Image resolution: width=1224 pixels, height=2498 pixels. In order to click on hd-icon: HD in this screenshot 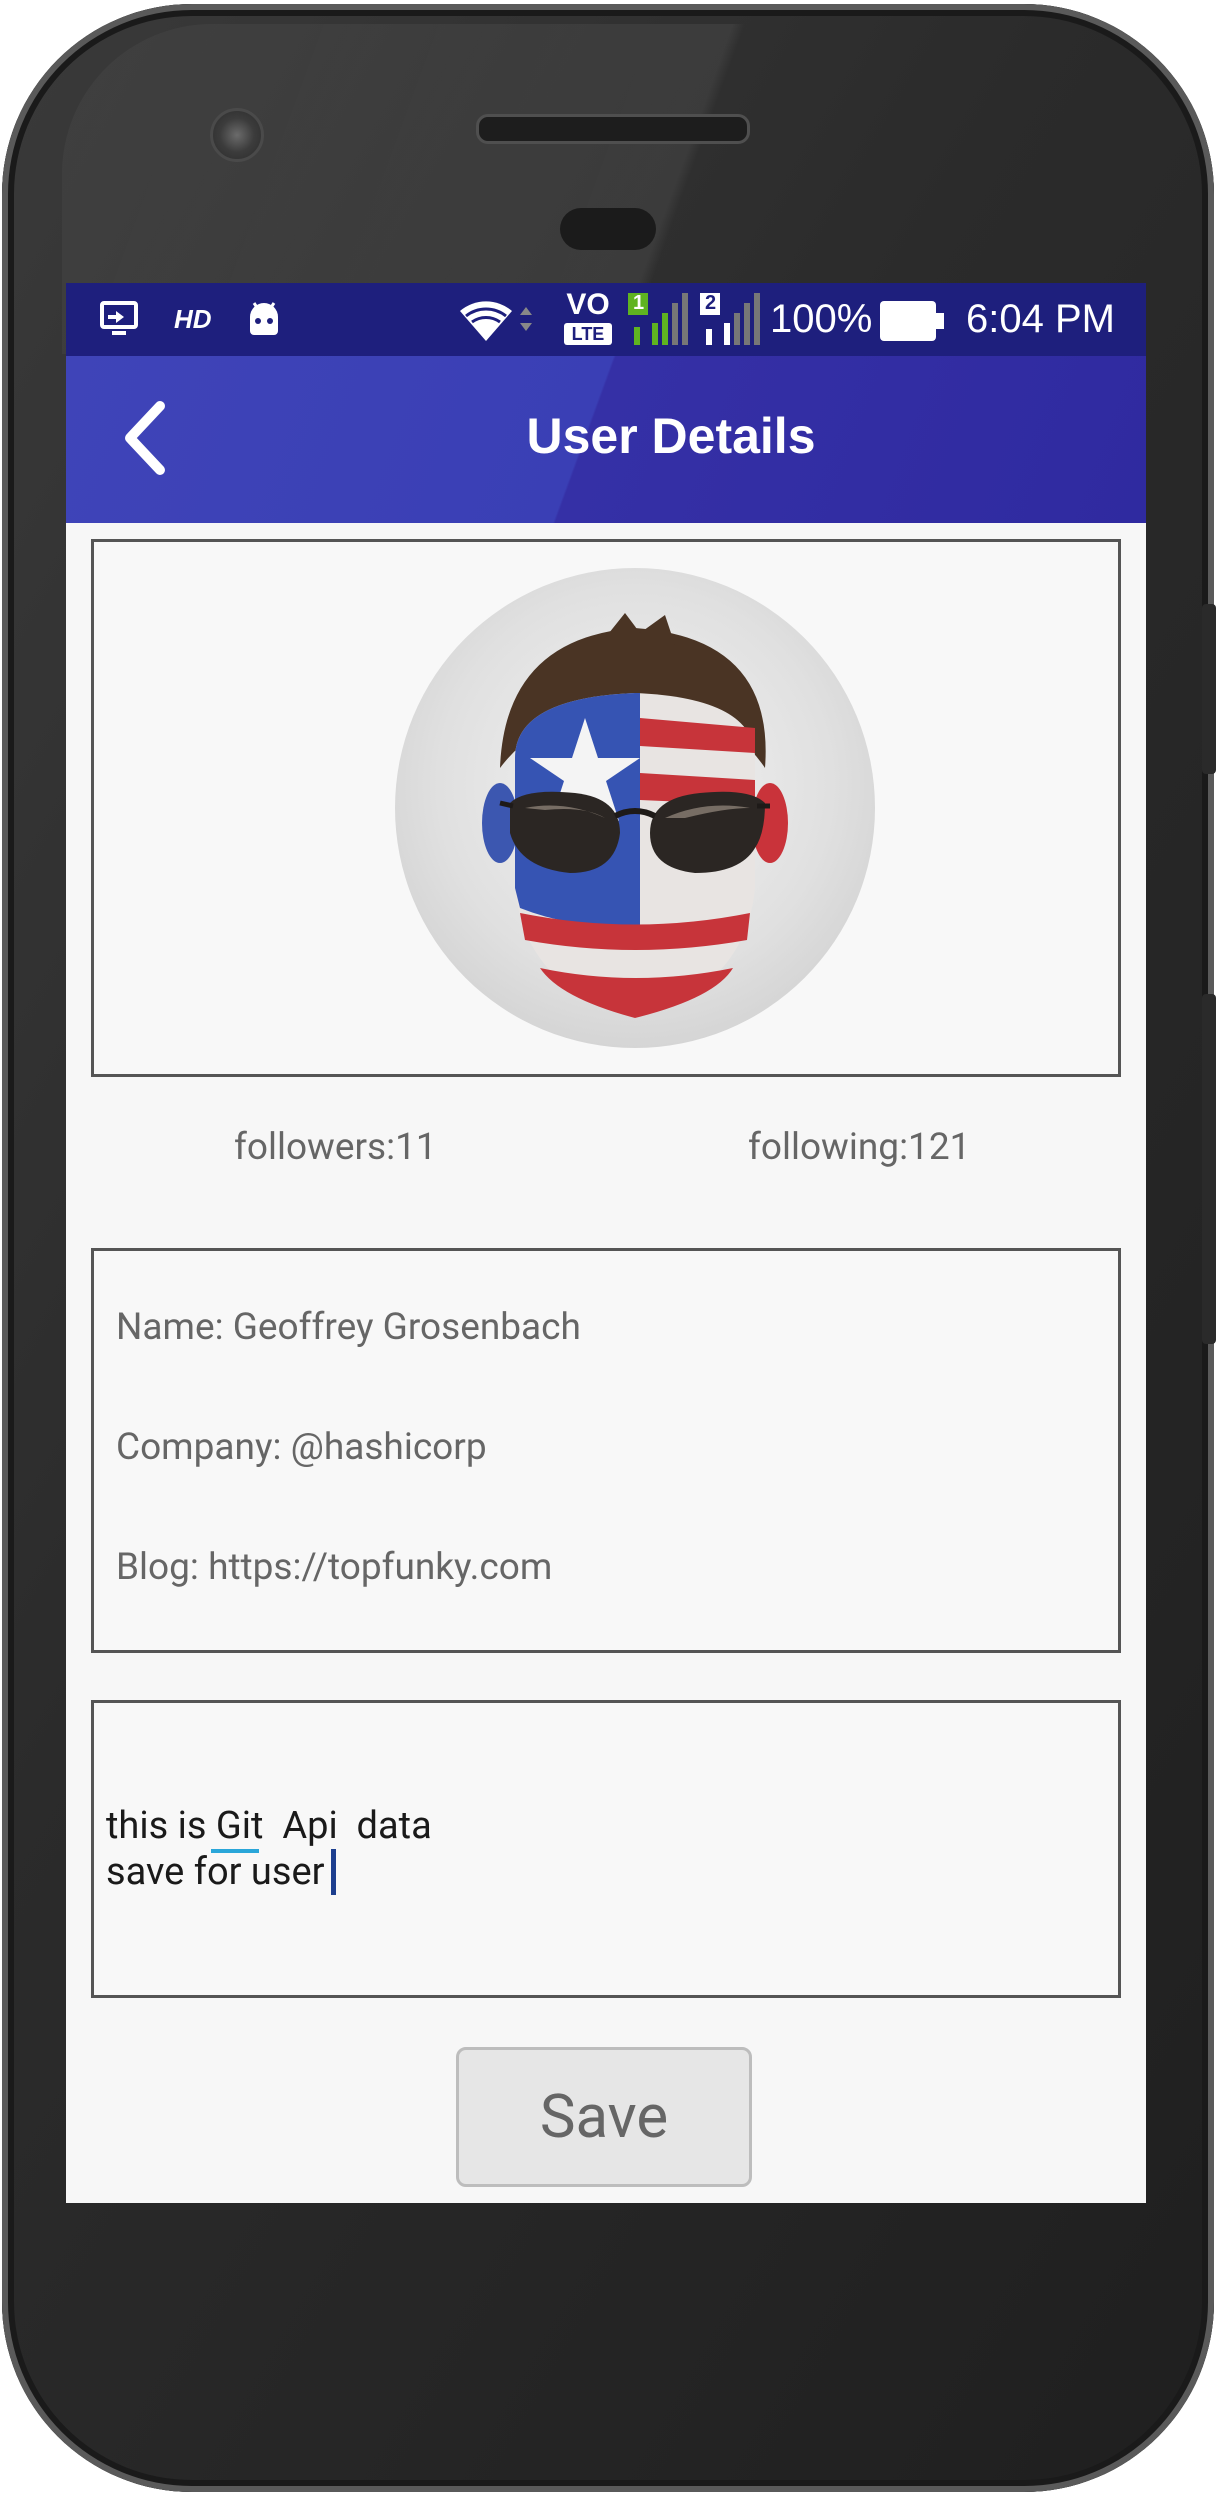, I will do `click(193, 319)`.